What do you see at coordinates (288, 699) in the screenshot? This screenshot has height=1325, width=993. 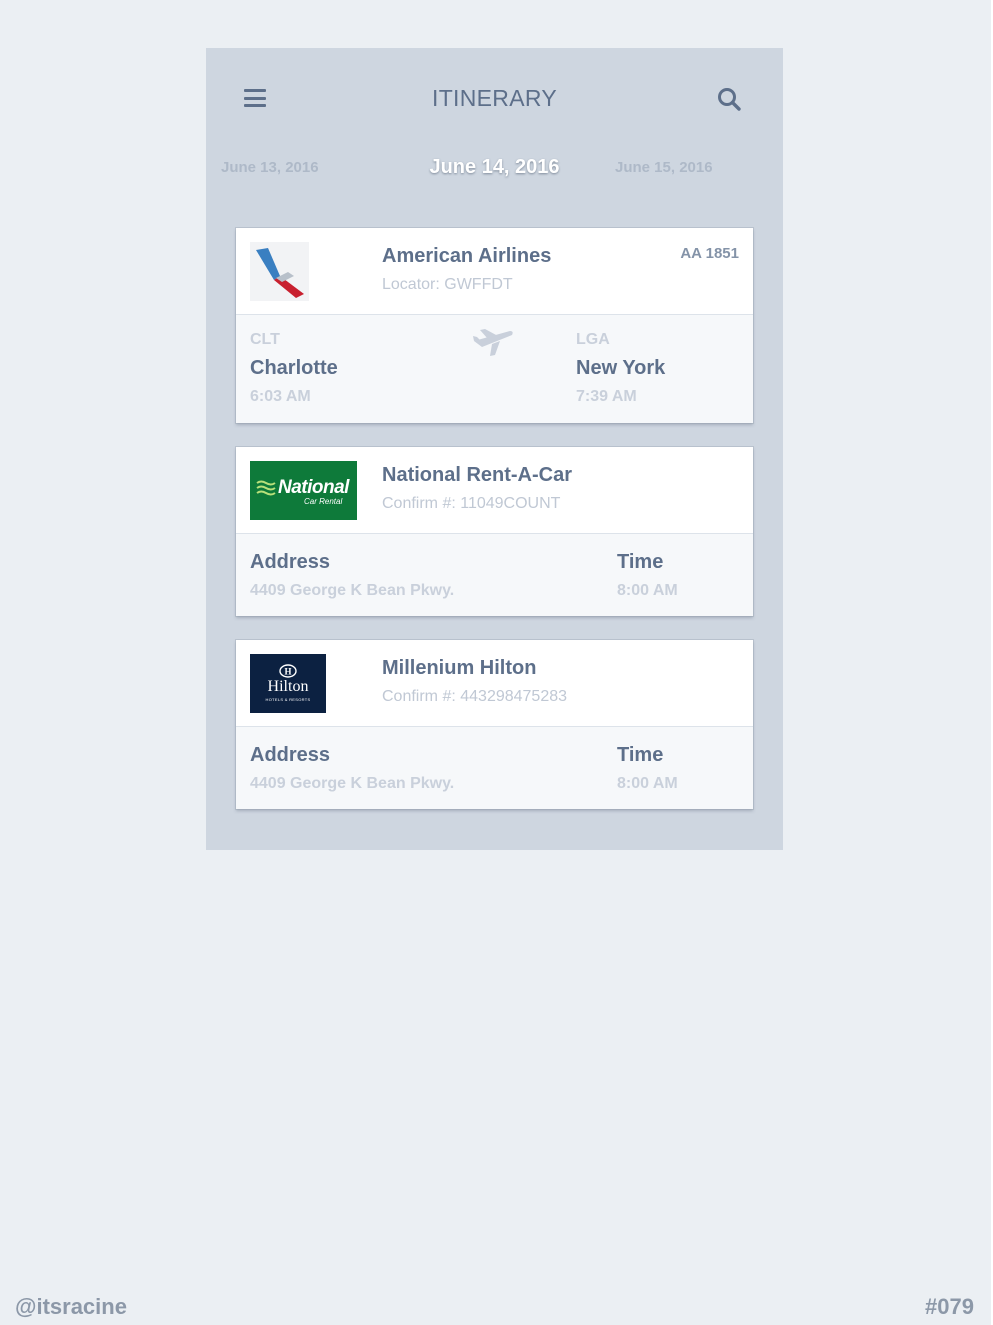 I see `hilton-logo-subtext: HOTELS & RESORTS` at bounding box center [288, 699].